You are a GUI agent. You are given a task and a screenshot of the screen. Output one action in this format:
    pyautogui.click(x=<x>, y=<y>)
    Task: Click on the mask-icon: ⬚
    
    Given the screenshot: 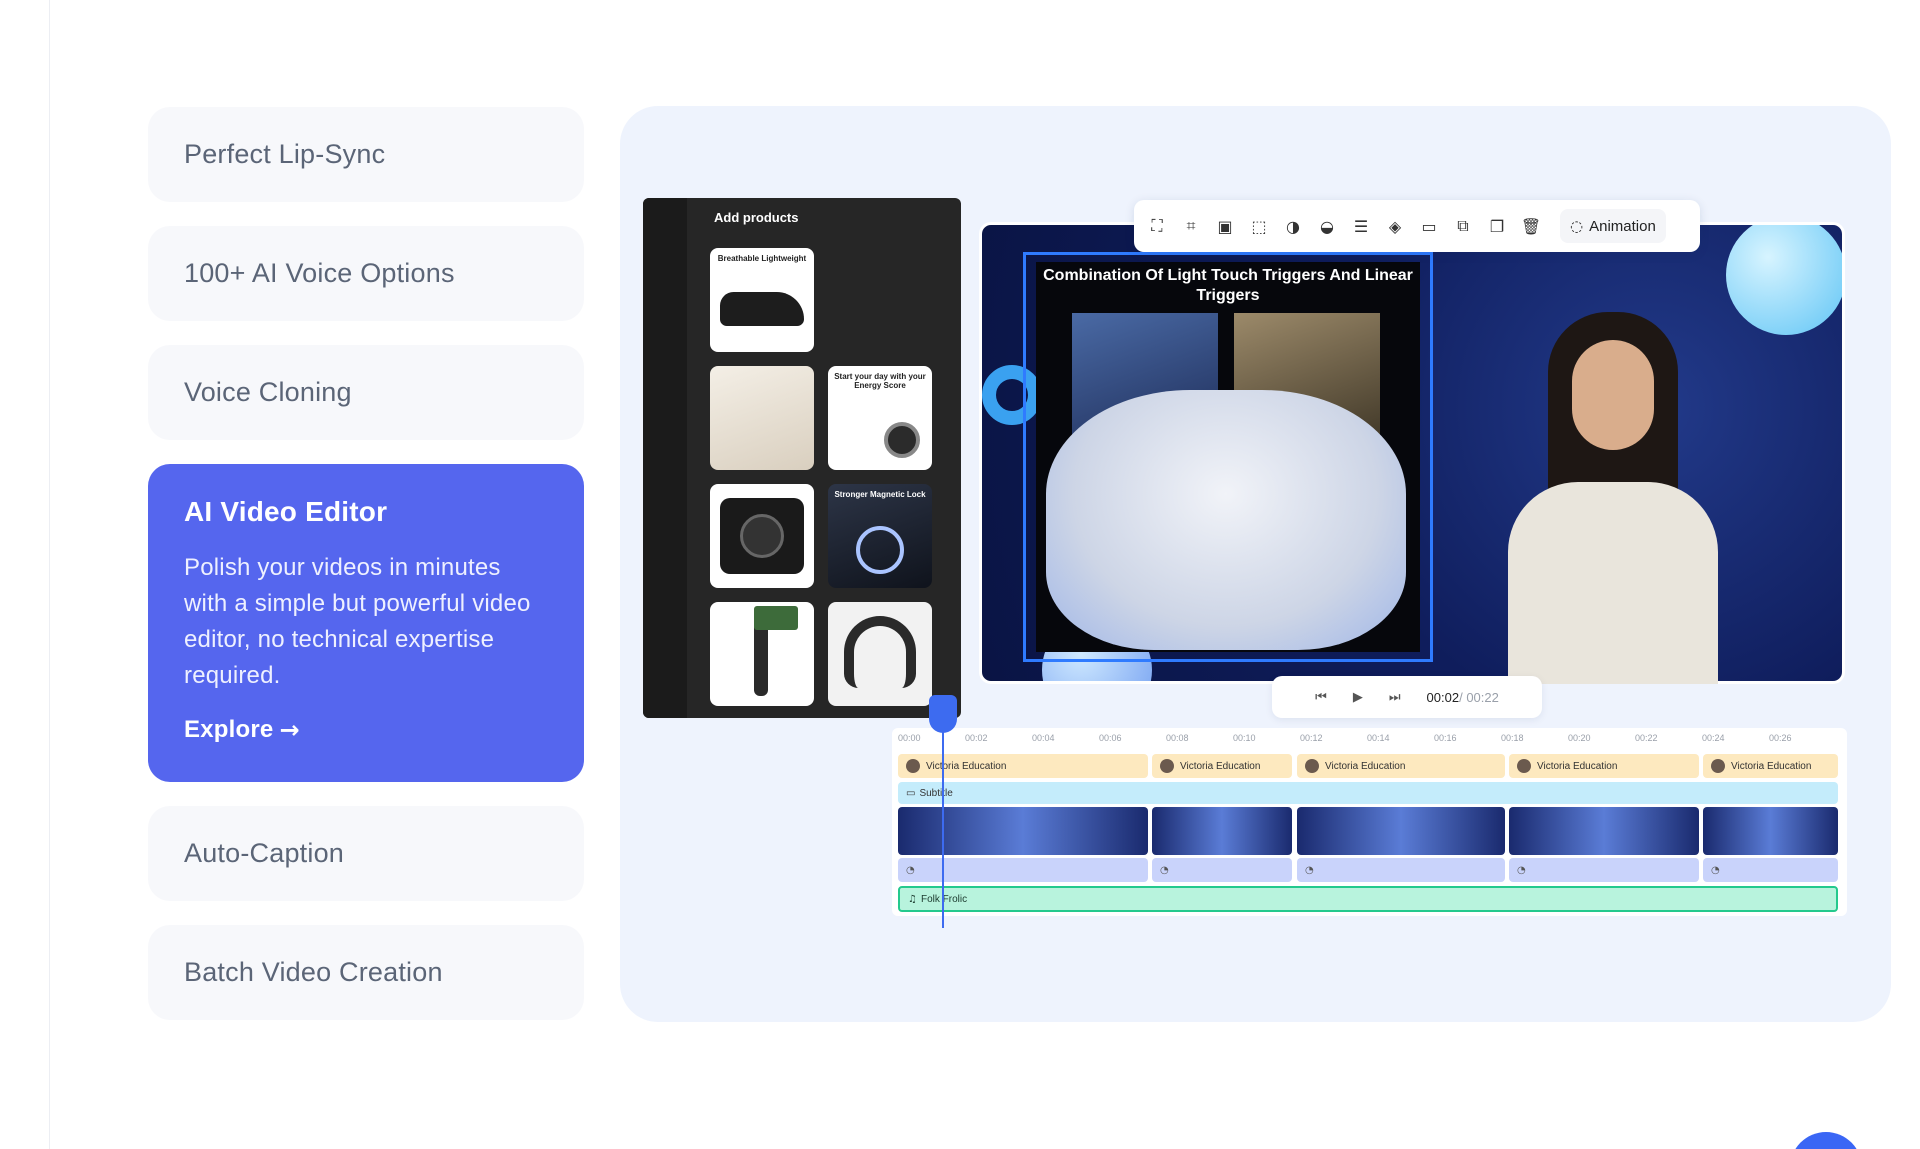 What is the action you would take?
    pyautogui.click(x=1259, y=226)
    